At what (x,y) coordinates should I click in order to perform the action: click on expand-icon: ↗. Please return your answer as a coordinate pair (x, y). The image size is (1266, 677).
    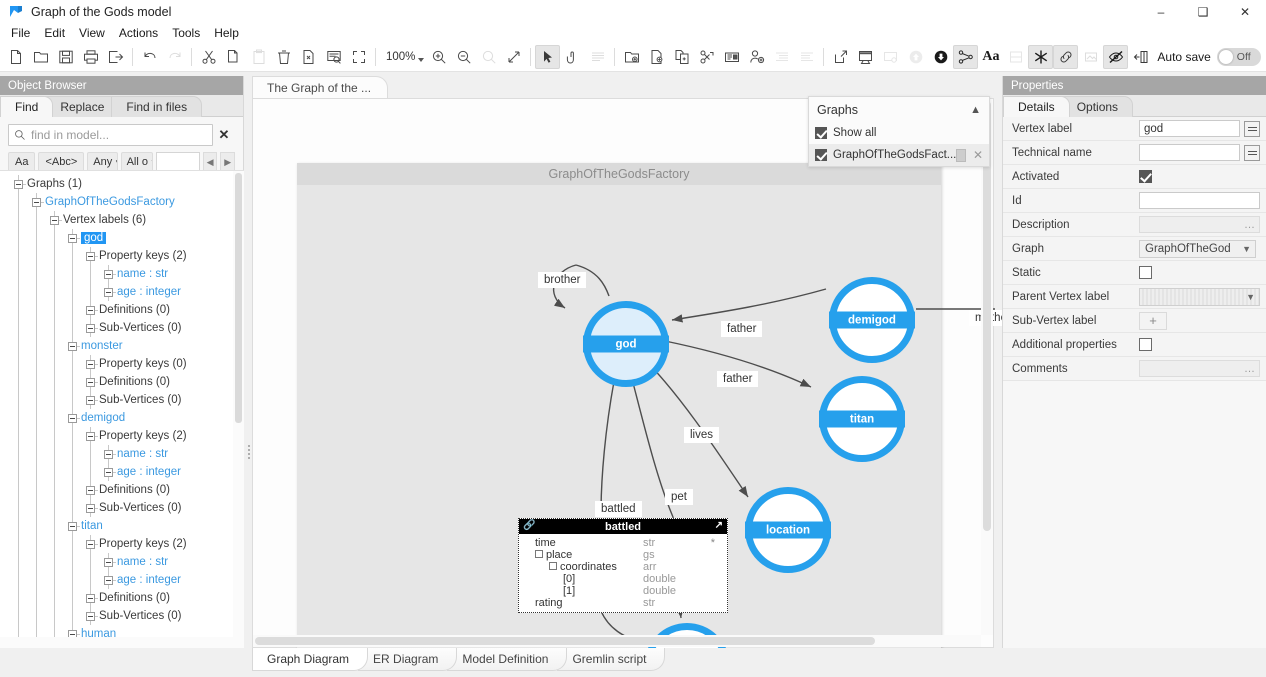
    Looking at the image, I should click on (719, 525).